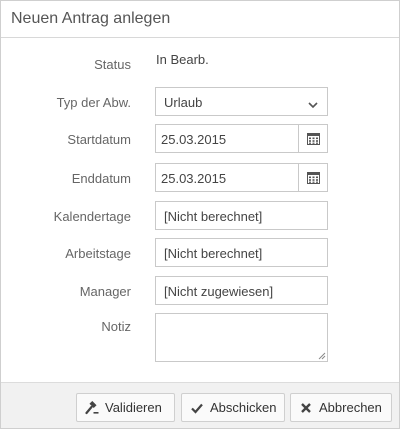 This screenshot has height=431, width=402. What do you see at coordinates (133, 407) in the screenshot?
I see `validate-label: Validieren` at bounding box center [133, 407].